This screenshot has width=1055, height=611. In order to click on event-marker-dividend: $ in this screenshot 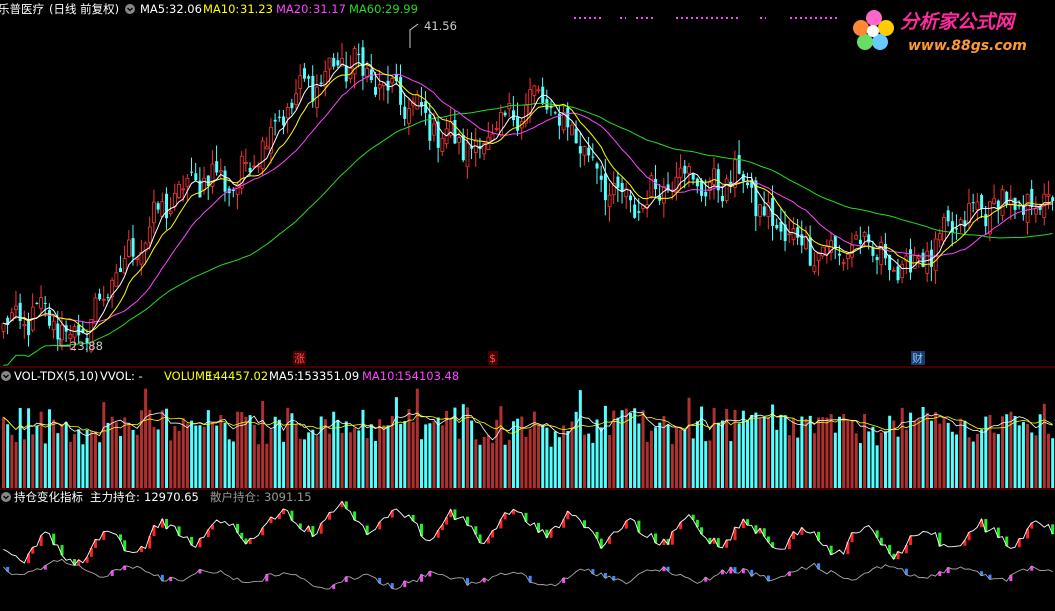, I will do `click(492, 358)`.